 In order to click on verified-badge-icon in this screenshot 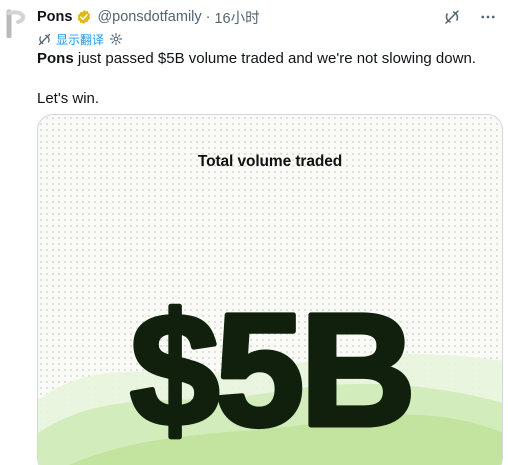, I will do `click(84, 17)`.